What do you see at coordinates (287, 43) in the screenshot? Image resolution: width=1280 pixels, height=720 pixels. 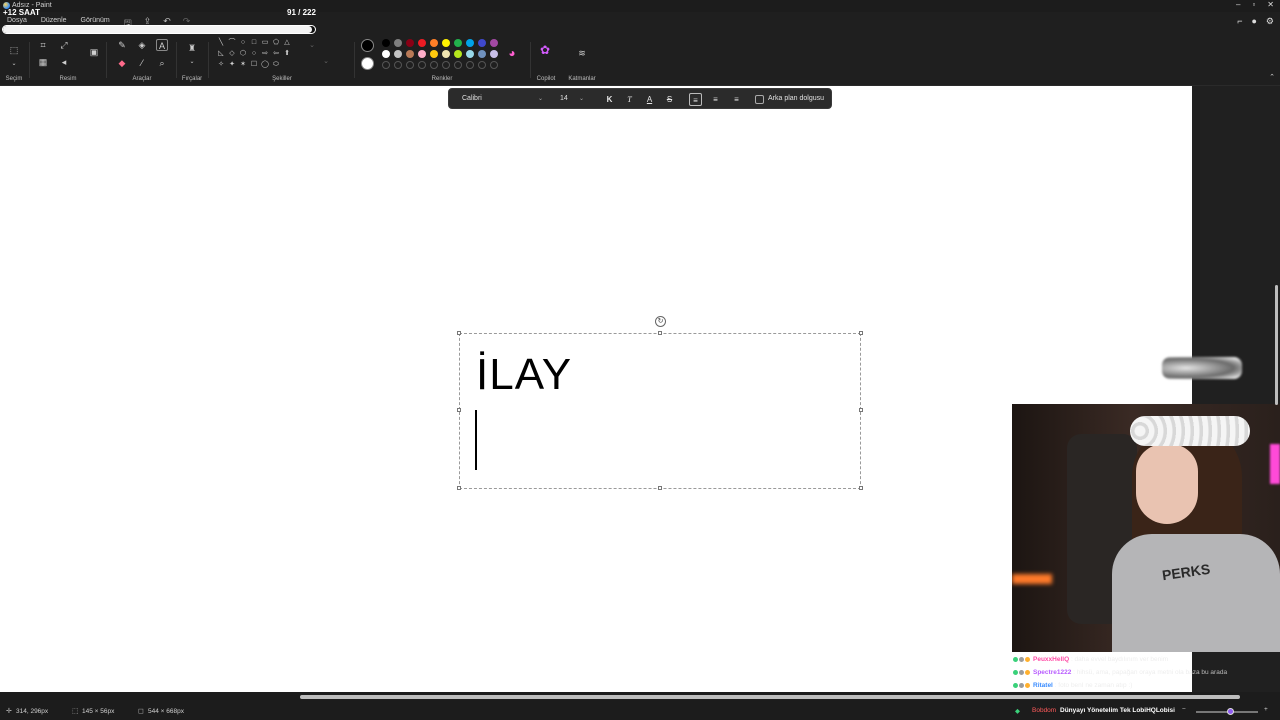 I see `shape-icon: △` at bounding box center [287, 43].